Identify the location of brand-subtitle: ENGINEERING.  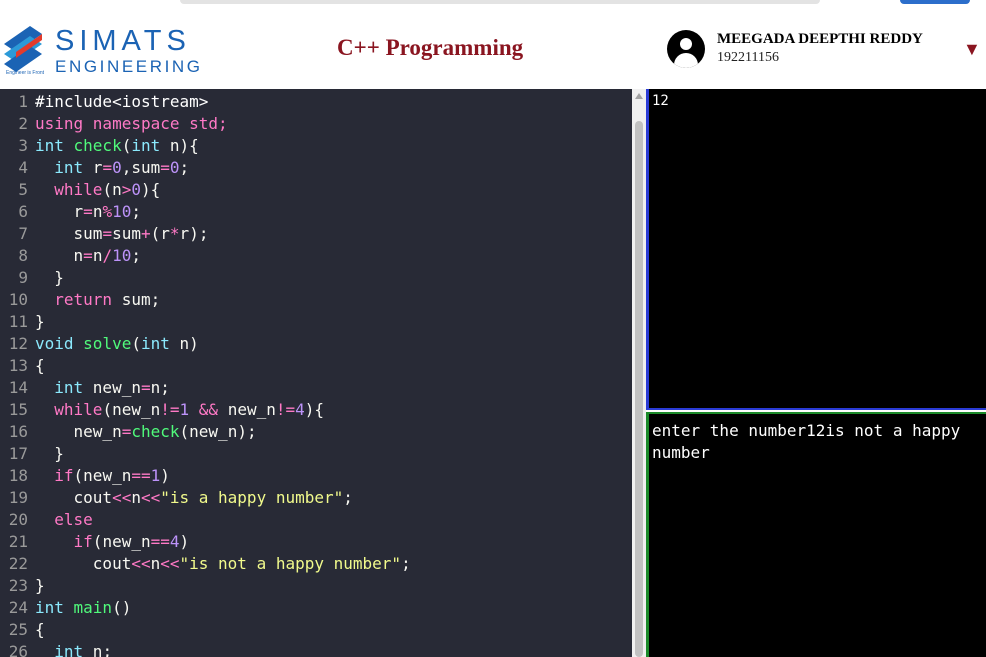
(129, 66).